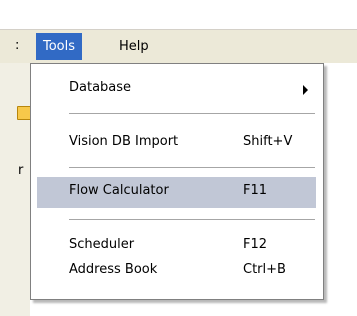 The width and height of the screenshot is (357, 316). Describe the element at coordinates (17, 45) in the screenshot. I see `menubar-fragment: :` at that location.